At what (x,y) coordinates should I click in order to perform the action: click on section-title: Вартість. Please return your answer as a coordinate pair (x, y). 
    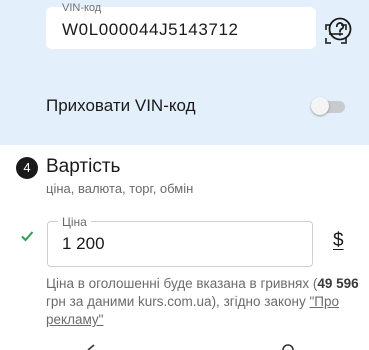
    Looking at the image, I should click on (83, 166).